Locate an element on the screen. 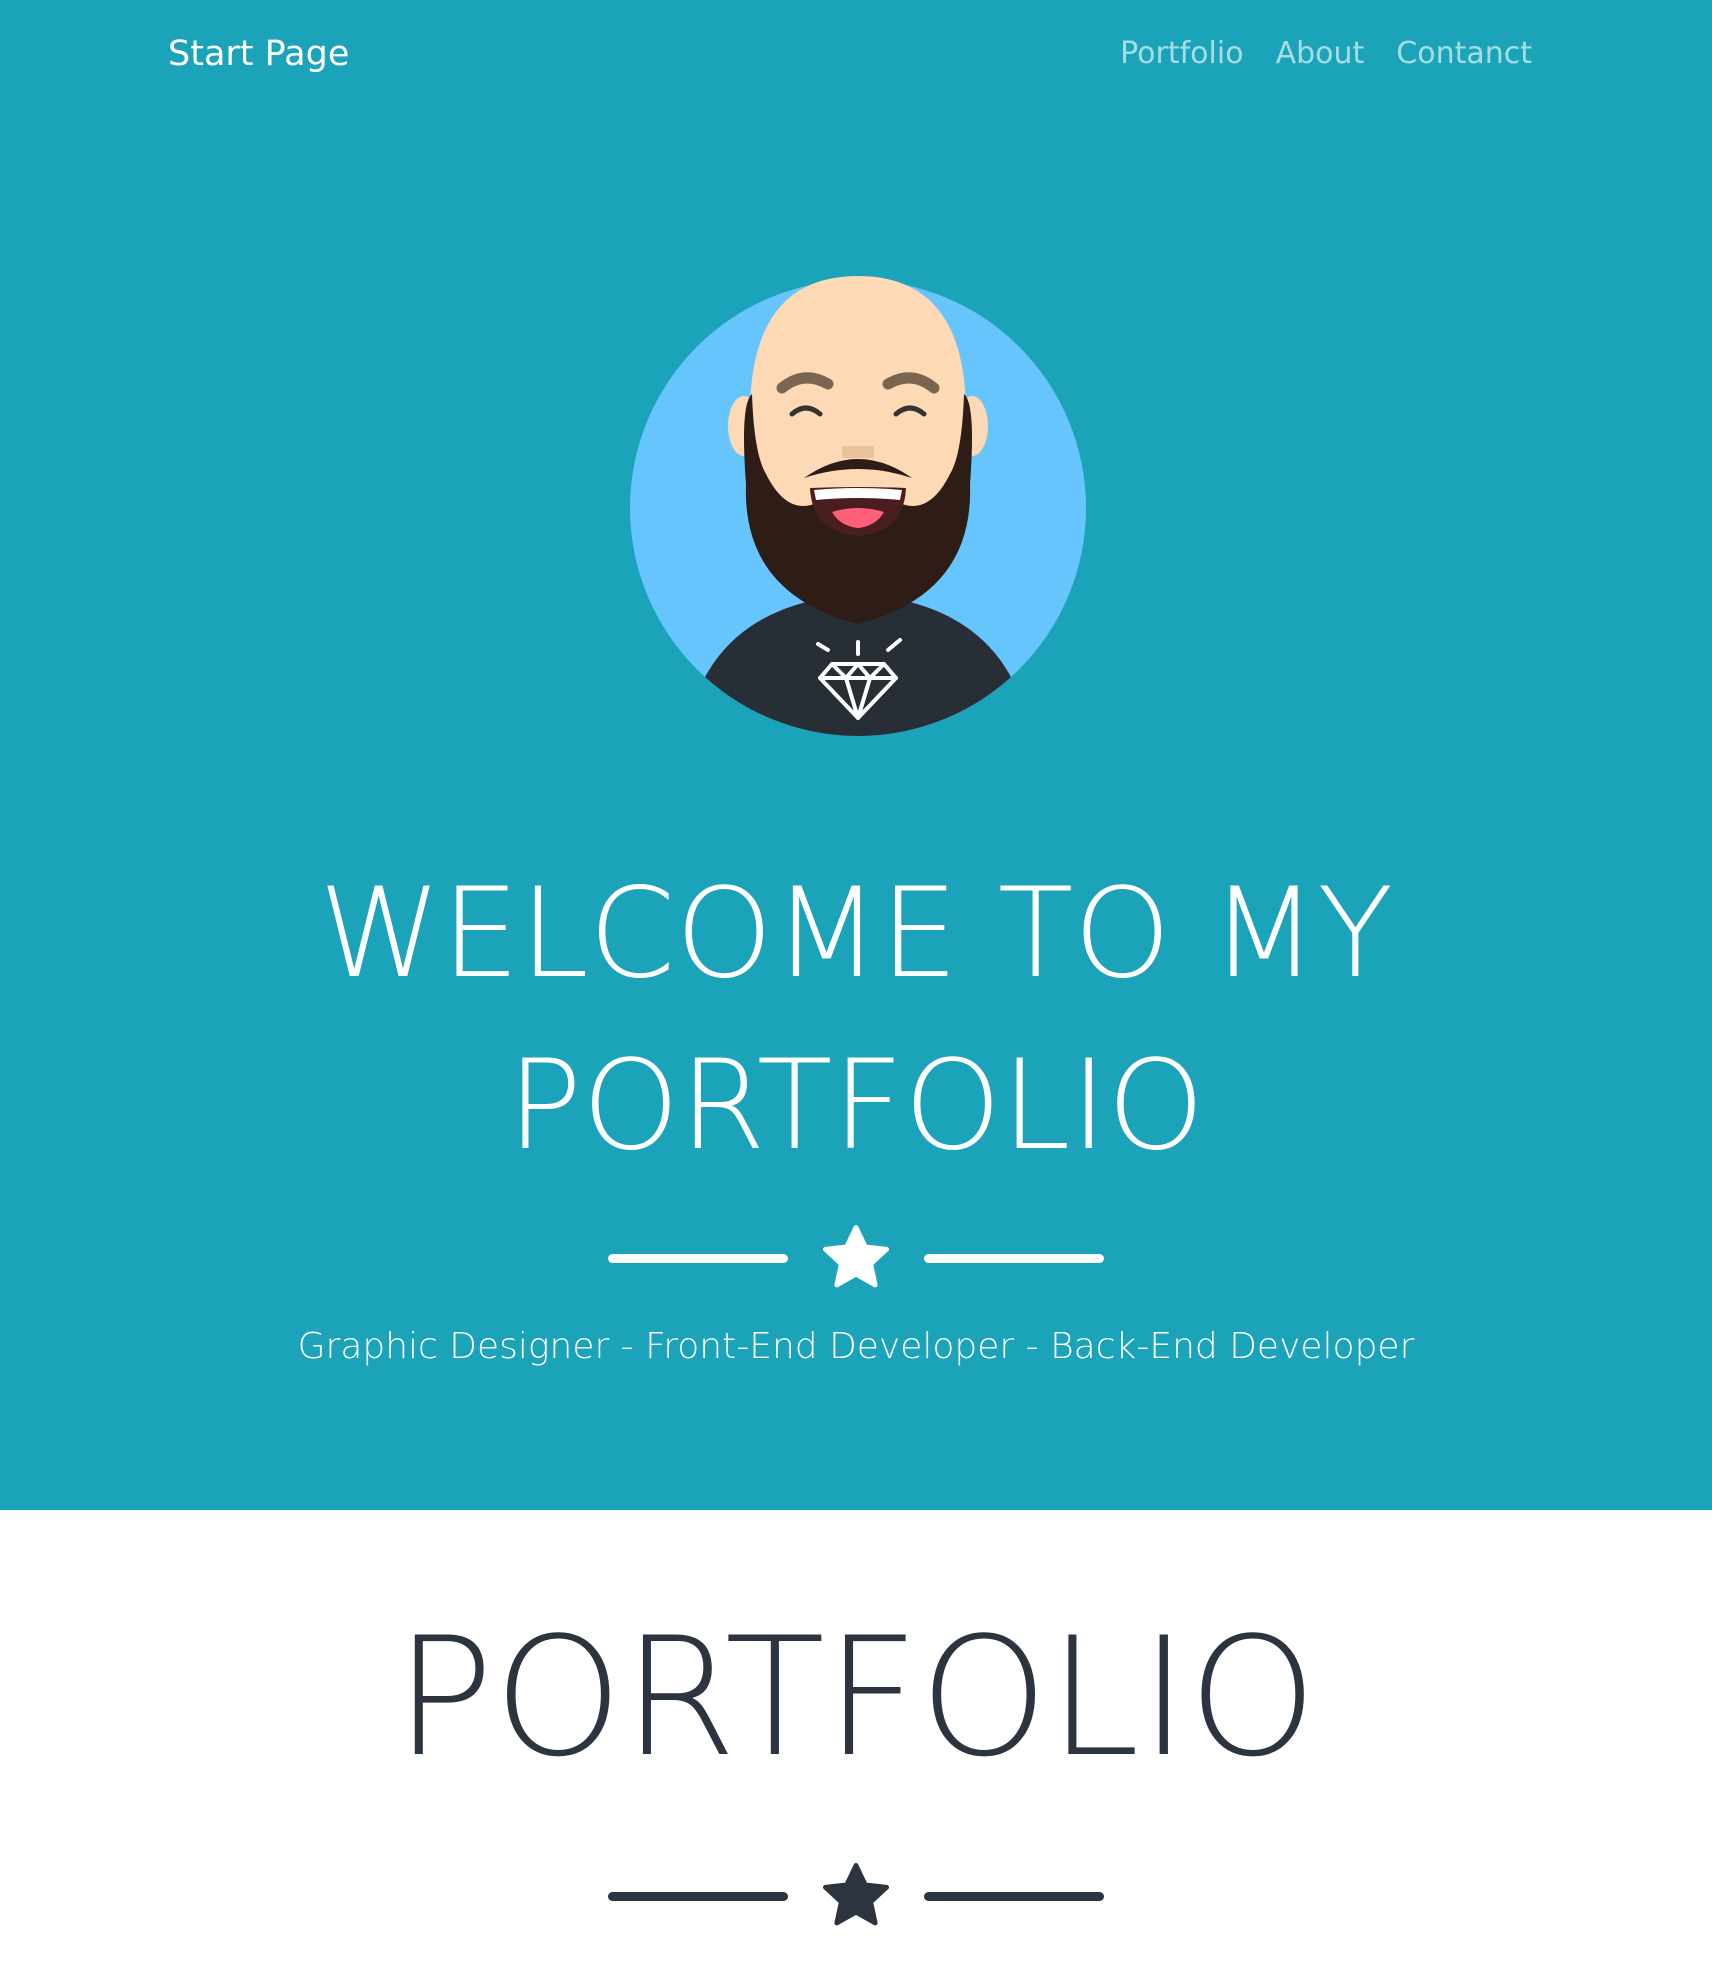 This screenshot has width=1712, height=1968. hero-divider is located at coordinates (856, 1258).